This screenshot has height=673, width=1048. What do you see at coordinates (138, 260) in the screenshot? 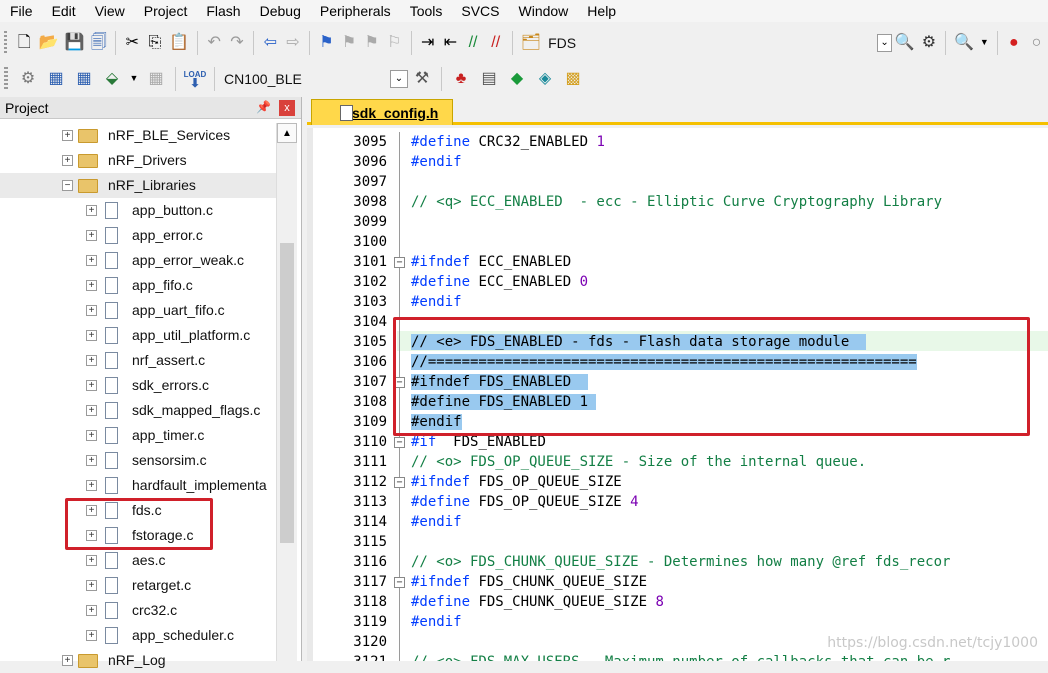
I see `tree-file: +app_error_weak.c` at bounding box center [138, 260].